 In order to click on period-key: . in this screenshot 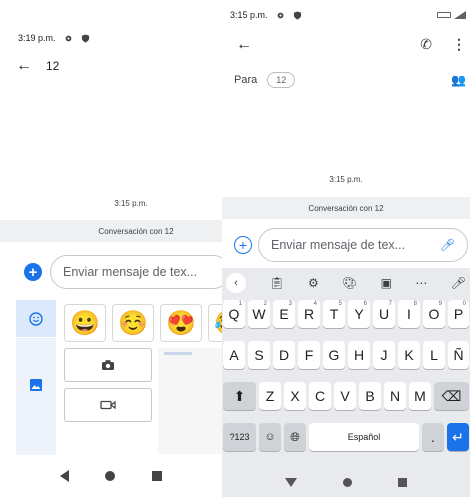, I will do `click(433, 437)`.